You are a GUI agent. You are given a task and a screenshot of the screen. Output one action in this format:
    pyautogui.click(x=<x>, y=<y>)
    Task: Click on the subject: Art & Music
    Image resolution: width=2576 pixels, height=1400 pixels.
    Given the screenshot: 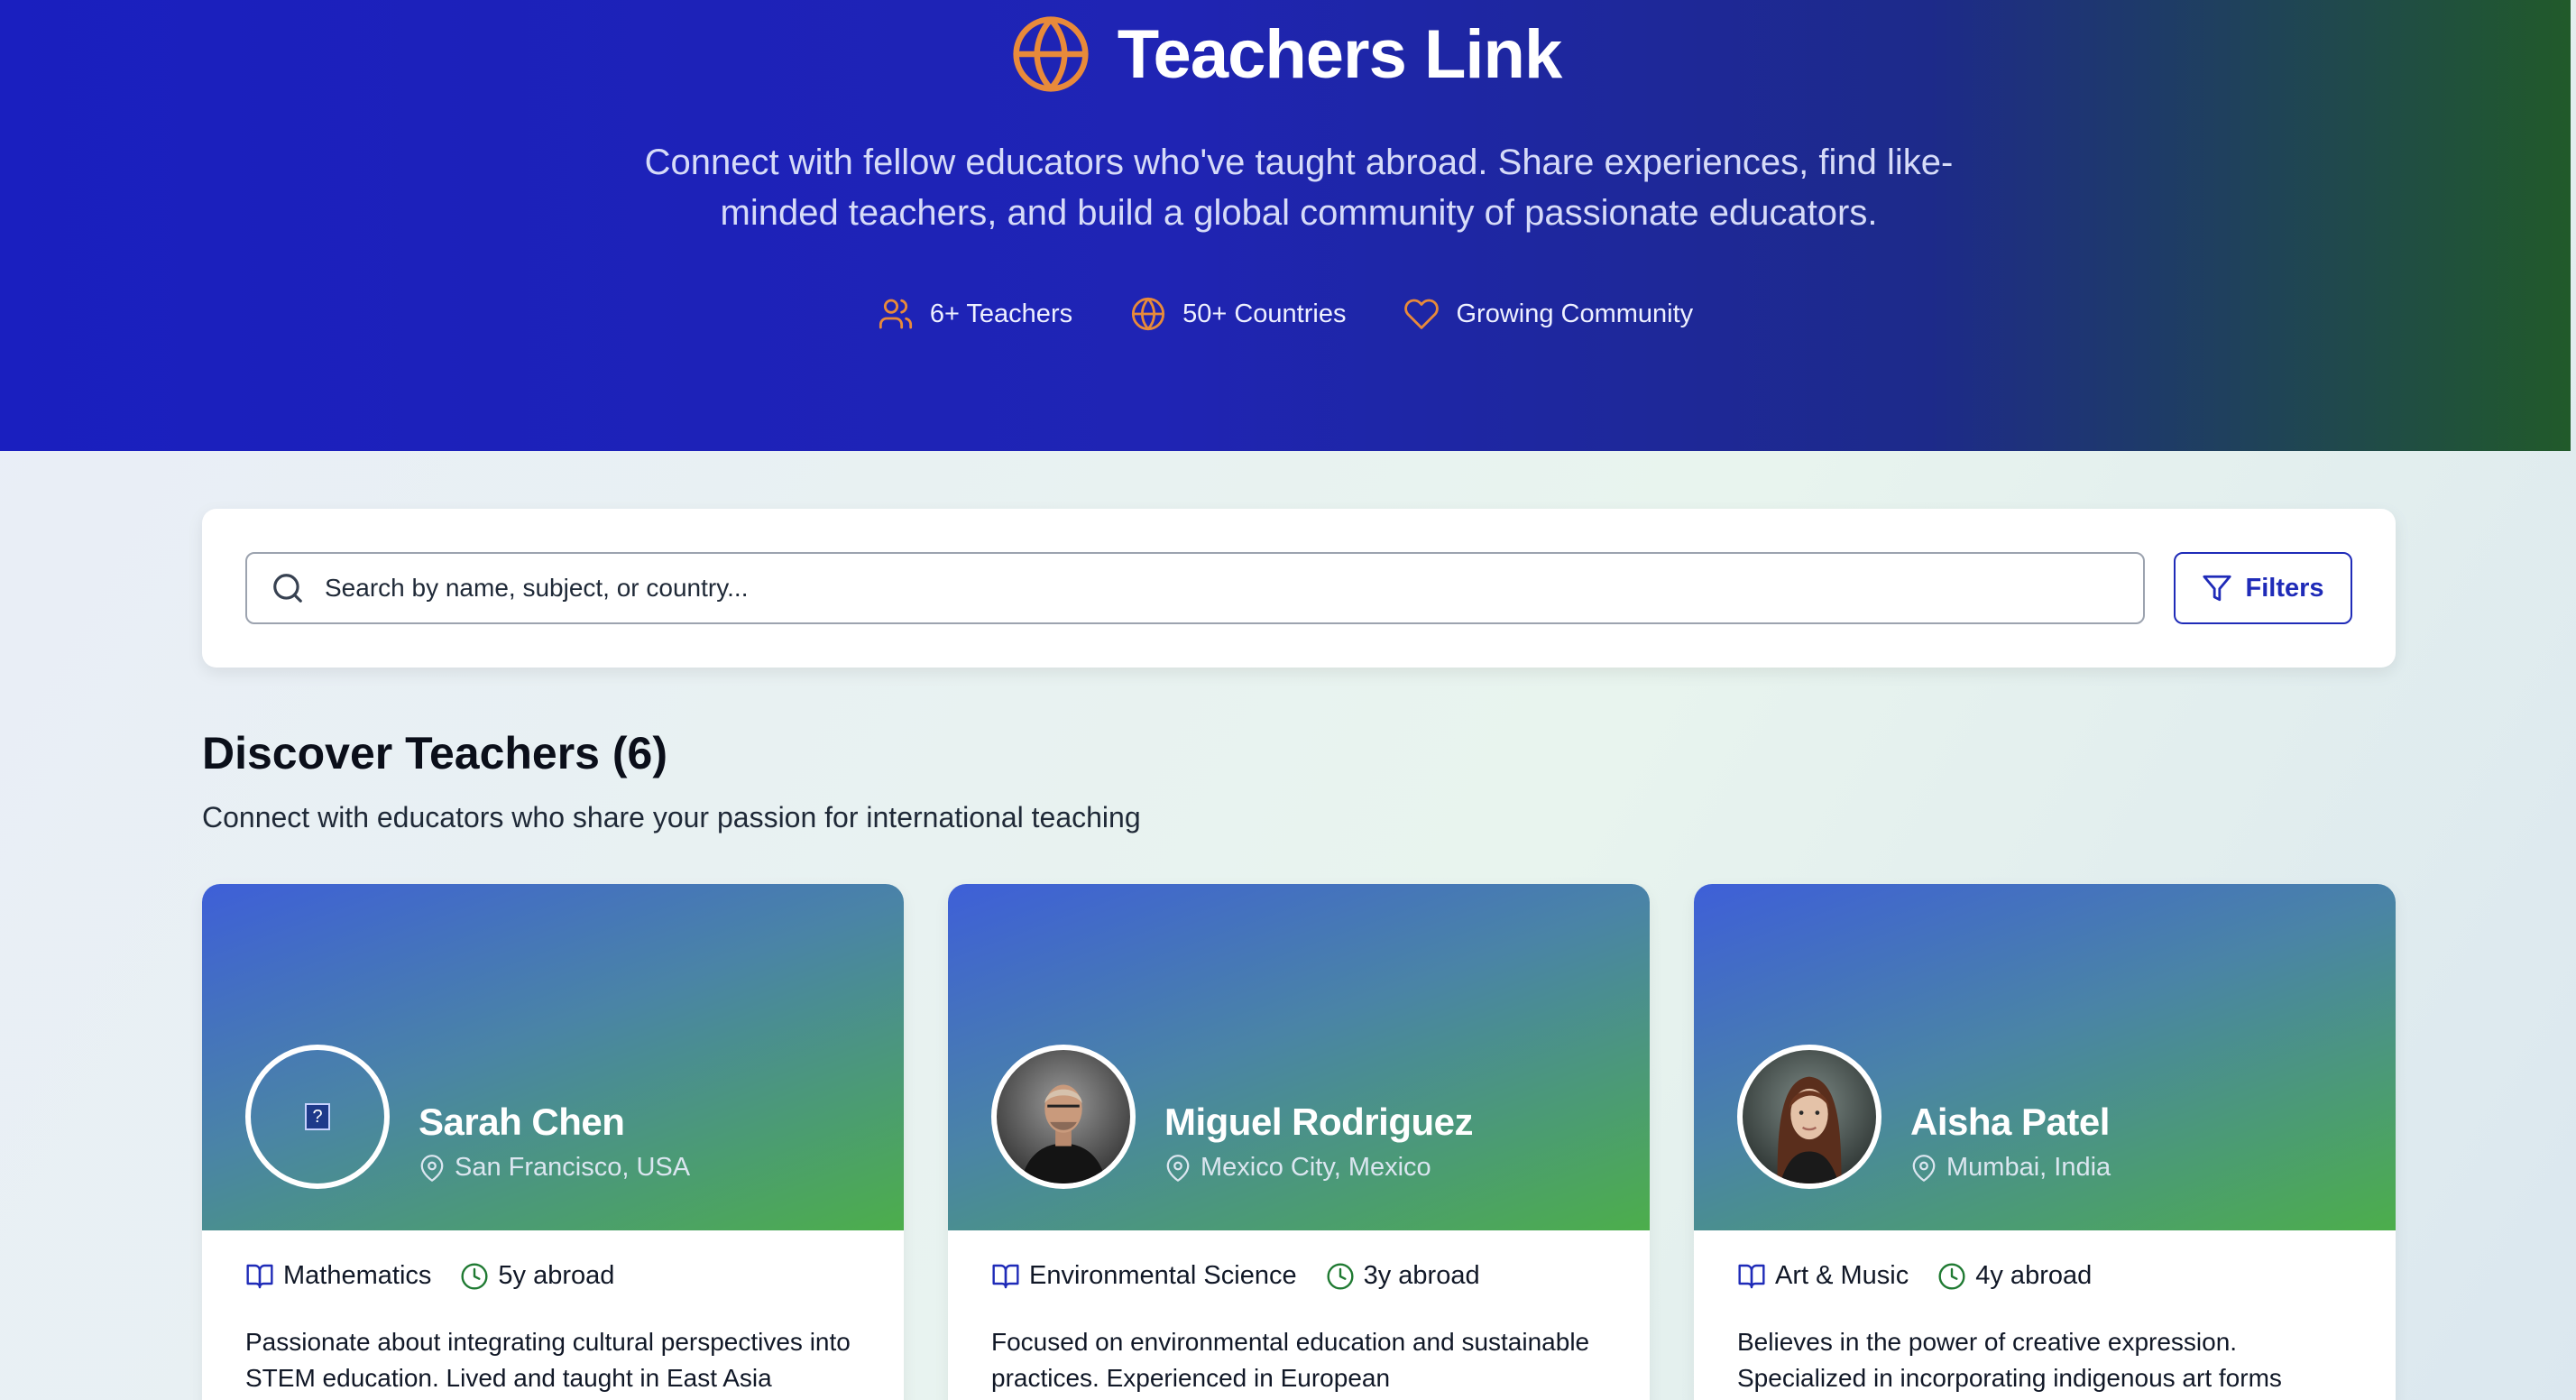 What is the action you would take?
    pyautogui.click(x=1823, y=1276)
    